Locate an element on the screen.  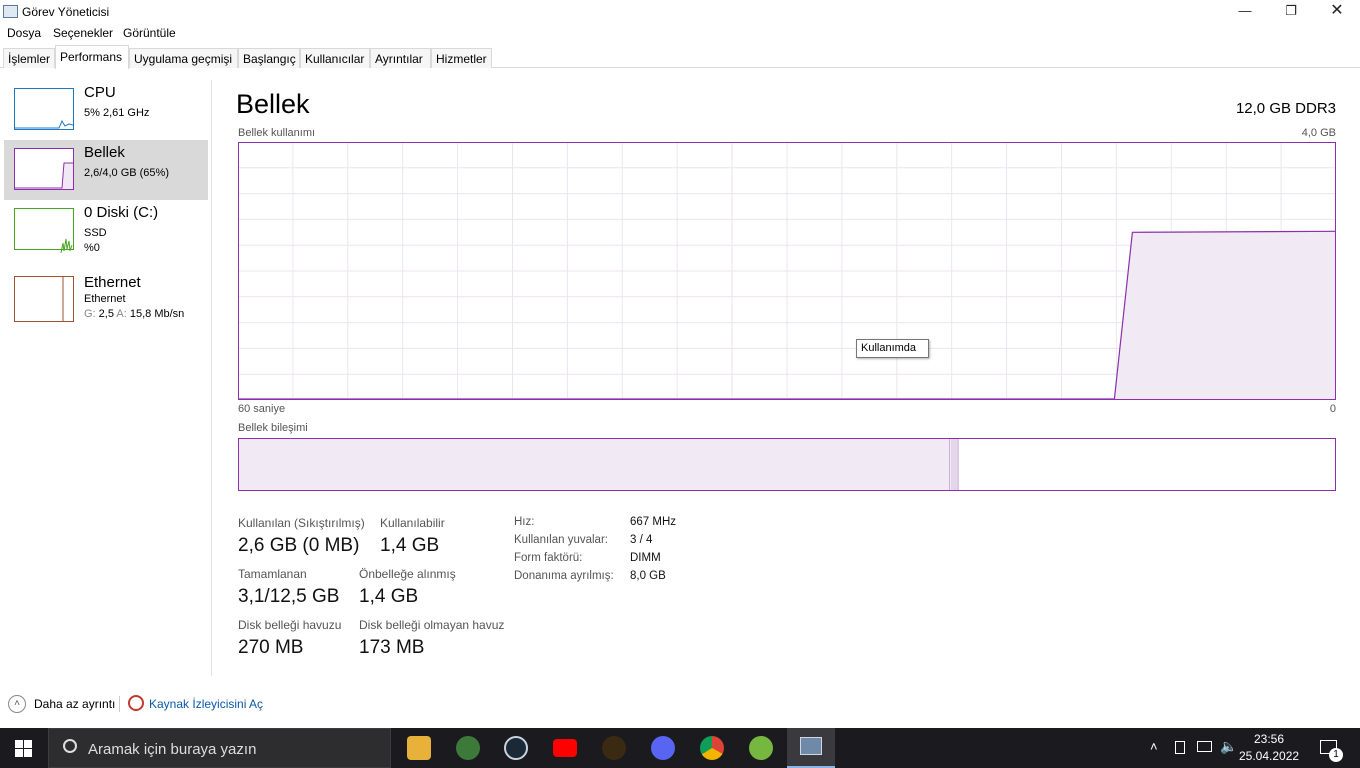
discord-icon is located at coordinates (663, 748).